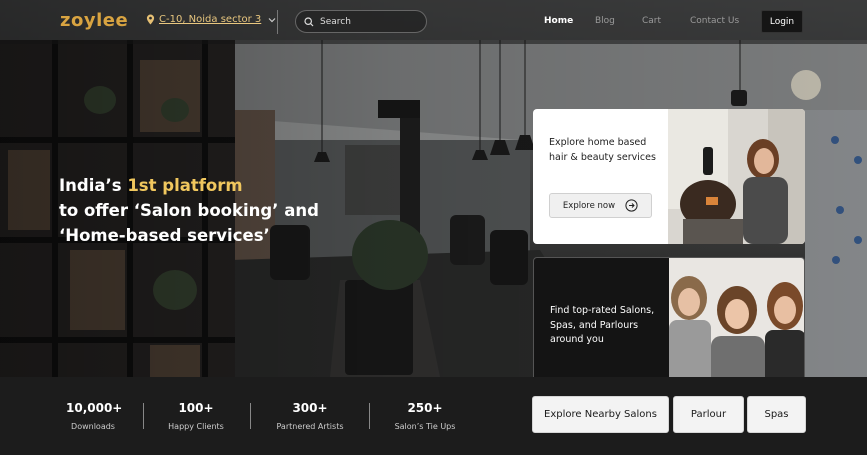 The image size is (867, 455). What do you see at coordinates (651, 21) in the screenshot?
I see `nav-link-cart: Cart` at bounding box center [651, 21].